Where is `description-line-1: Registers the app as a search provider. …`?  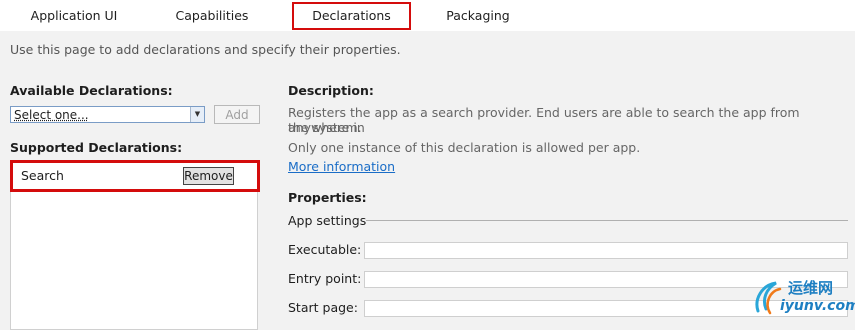
description-line-1: Registers the app as a search provider. … is located at coordinates (544, 120).